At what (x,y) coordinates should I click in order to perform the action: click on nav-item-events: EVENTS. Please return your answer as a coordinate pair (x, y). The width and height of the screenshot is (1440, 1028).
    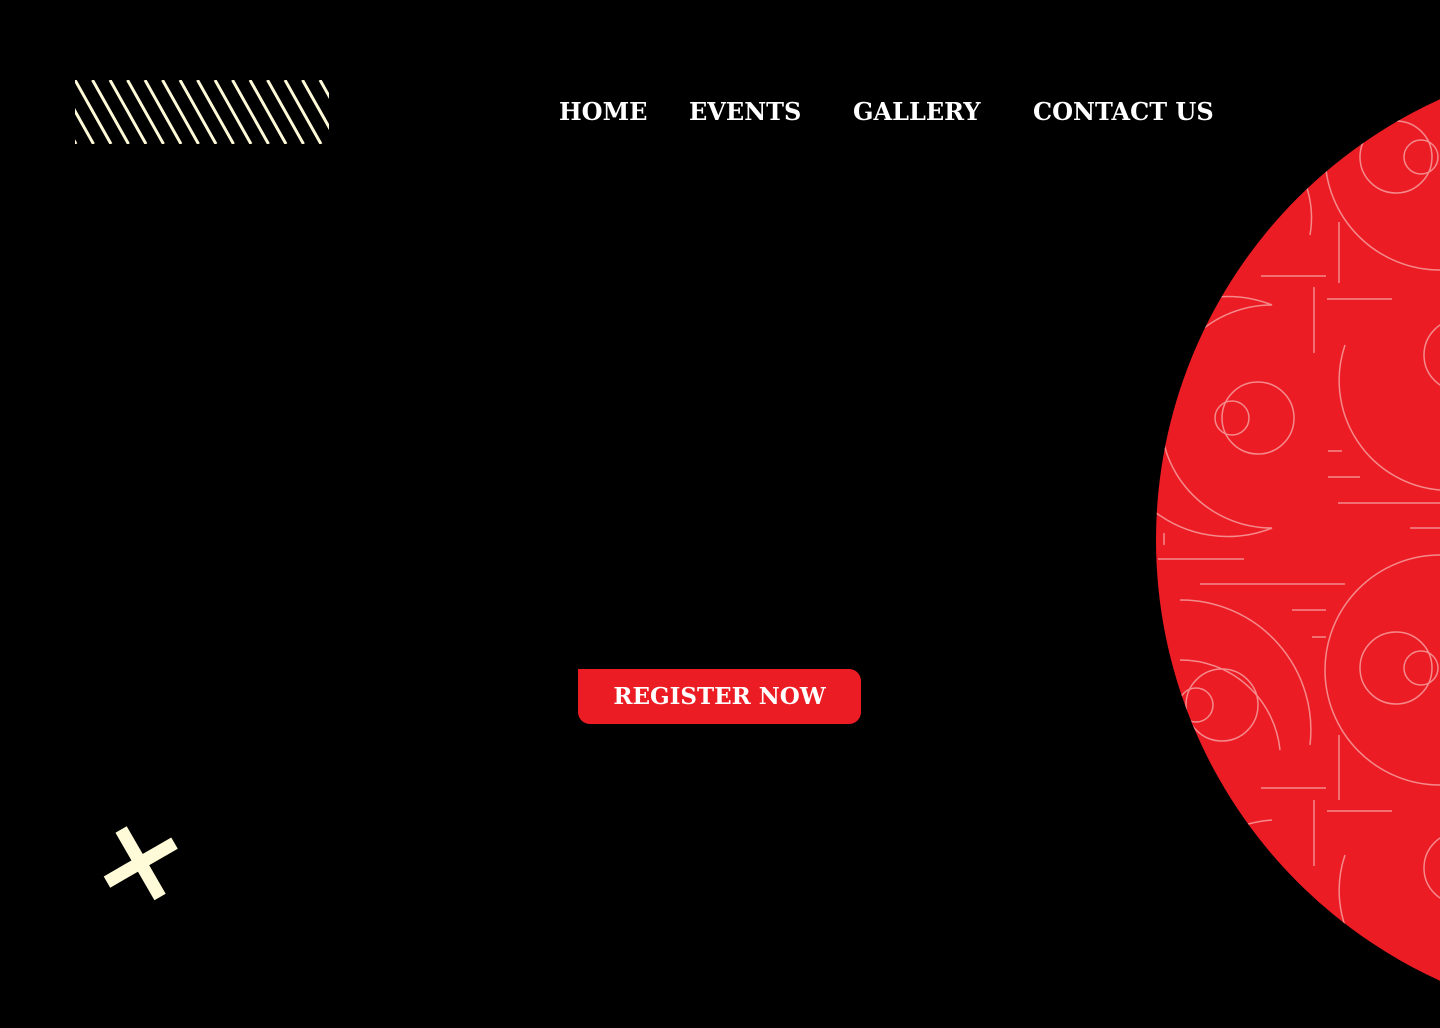
    Looking at the image, I should click on (745, 112).